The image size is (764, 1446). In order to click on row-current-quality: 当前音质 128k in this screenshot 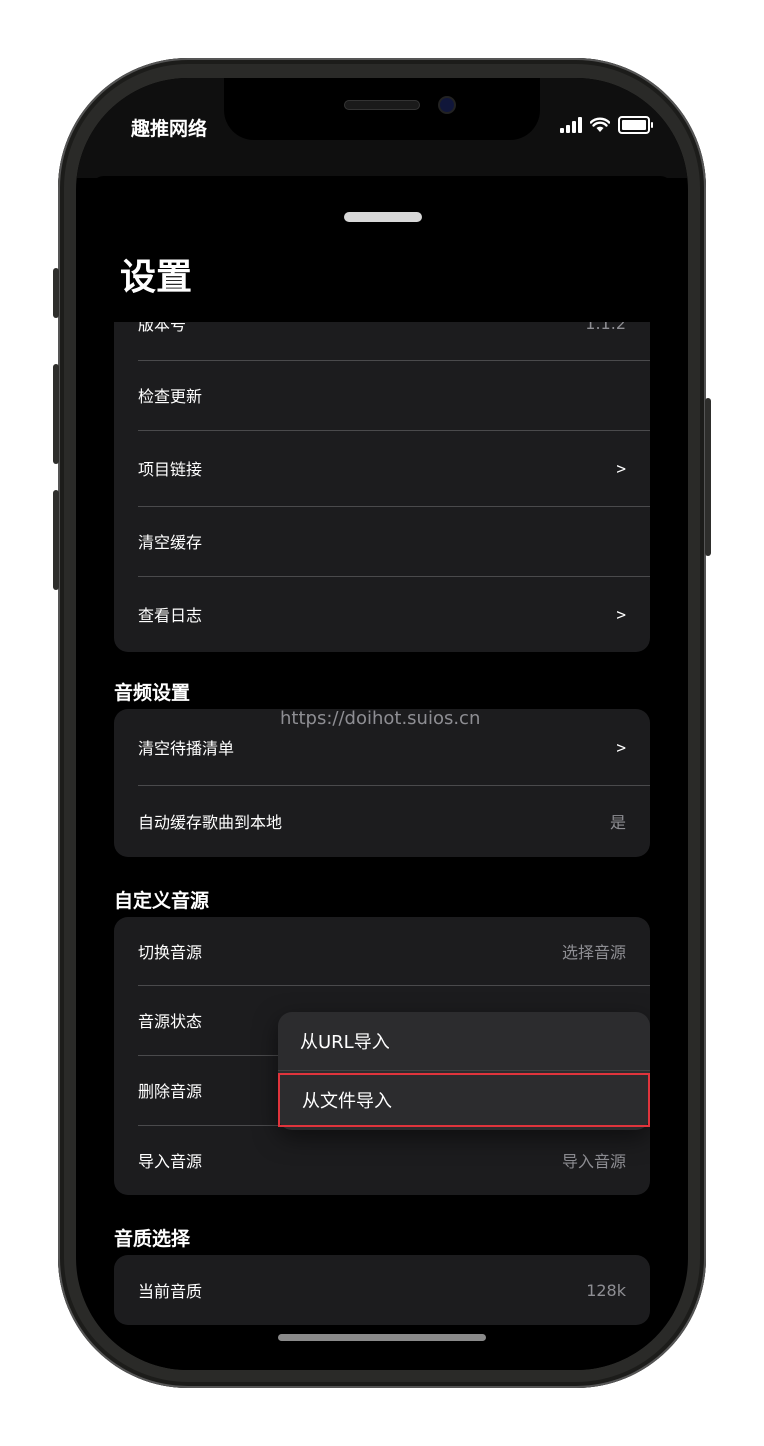, I will do `click(382, 1290)`.